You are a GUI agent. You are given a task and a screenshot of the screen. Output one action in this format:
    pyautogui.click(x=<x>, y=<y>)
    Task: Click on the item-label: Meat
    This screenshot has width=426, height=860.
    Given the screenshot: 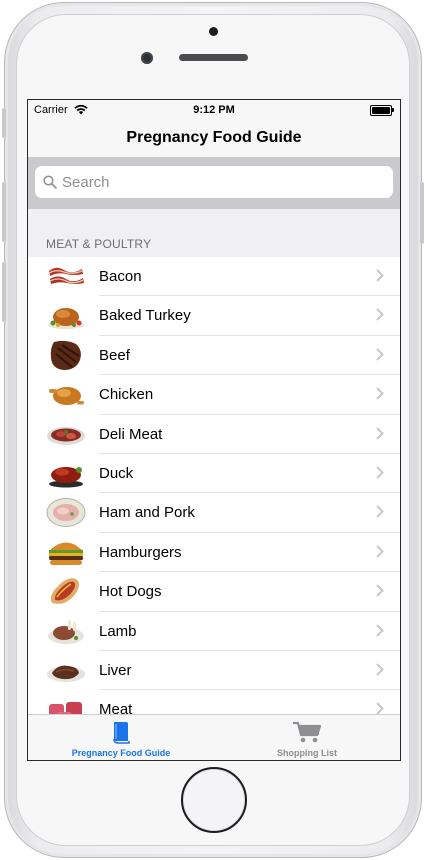 What is the action you would take?
    pyautogui.click(x=116, y=707)
    